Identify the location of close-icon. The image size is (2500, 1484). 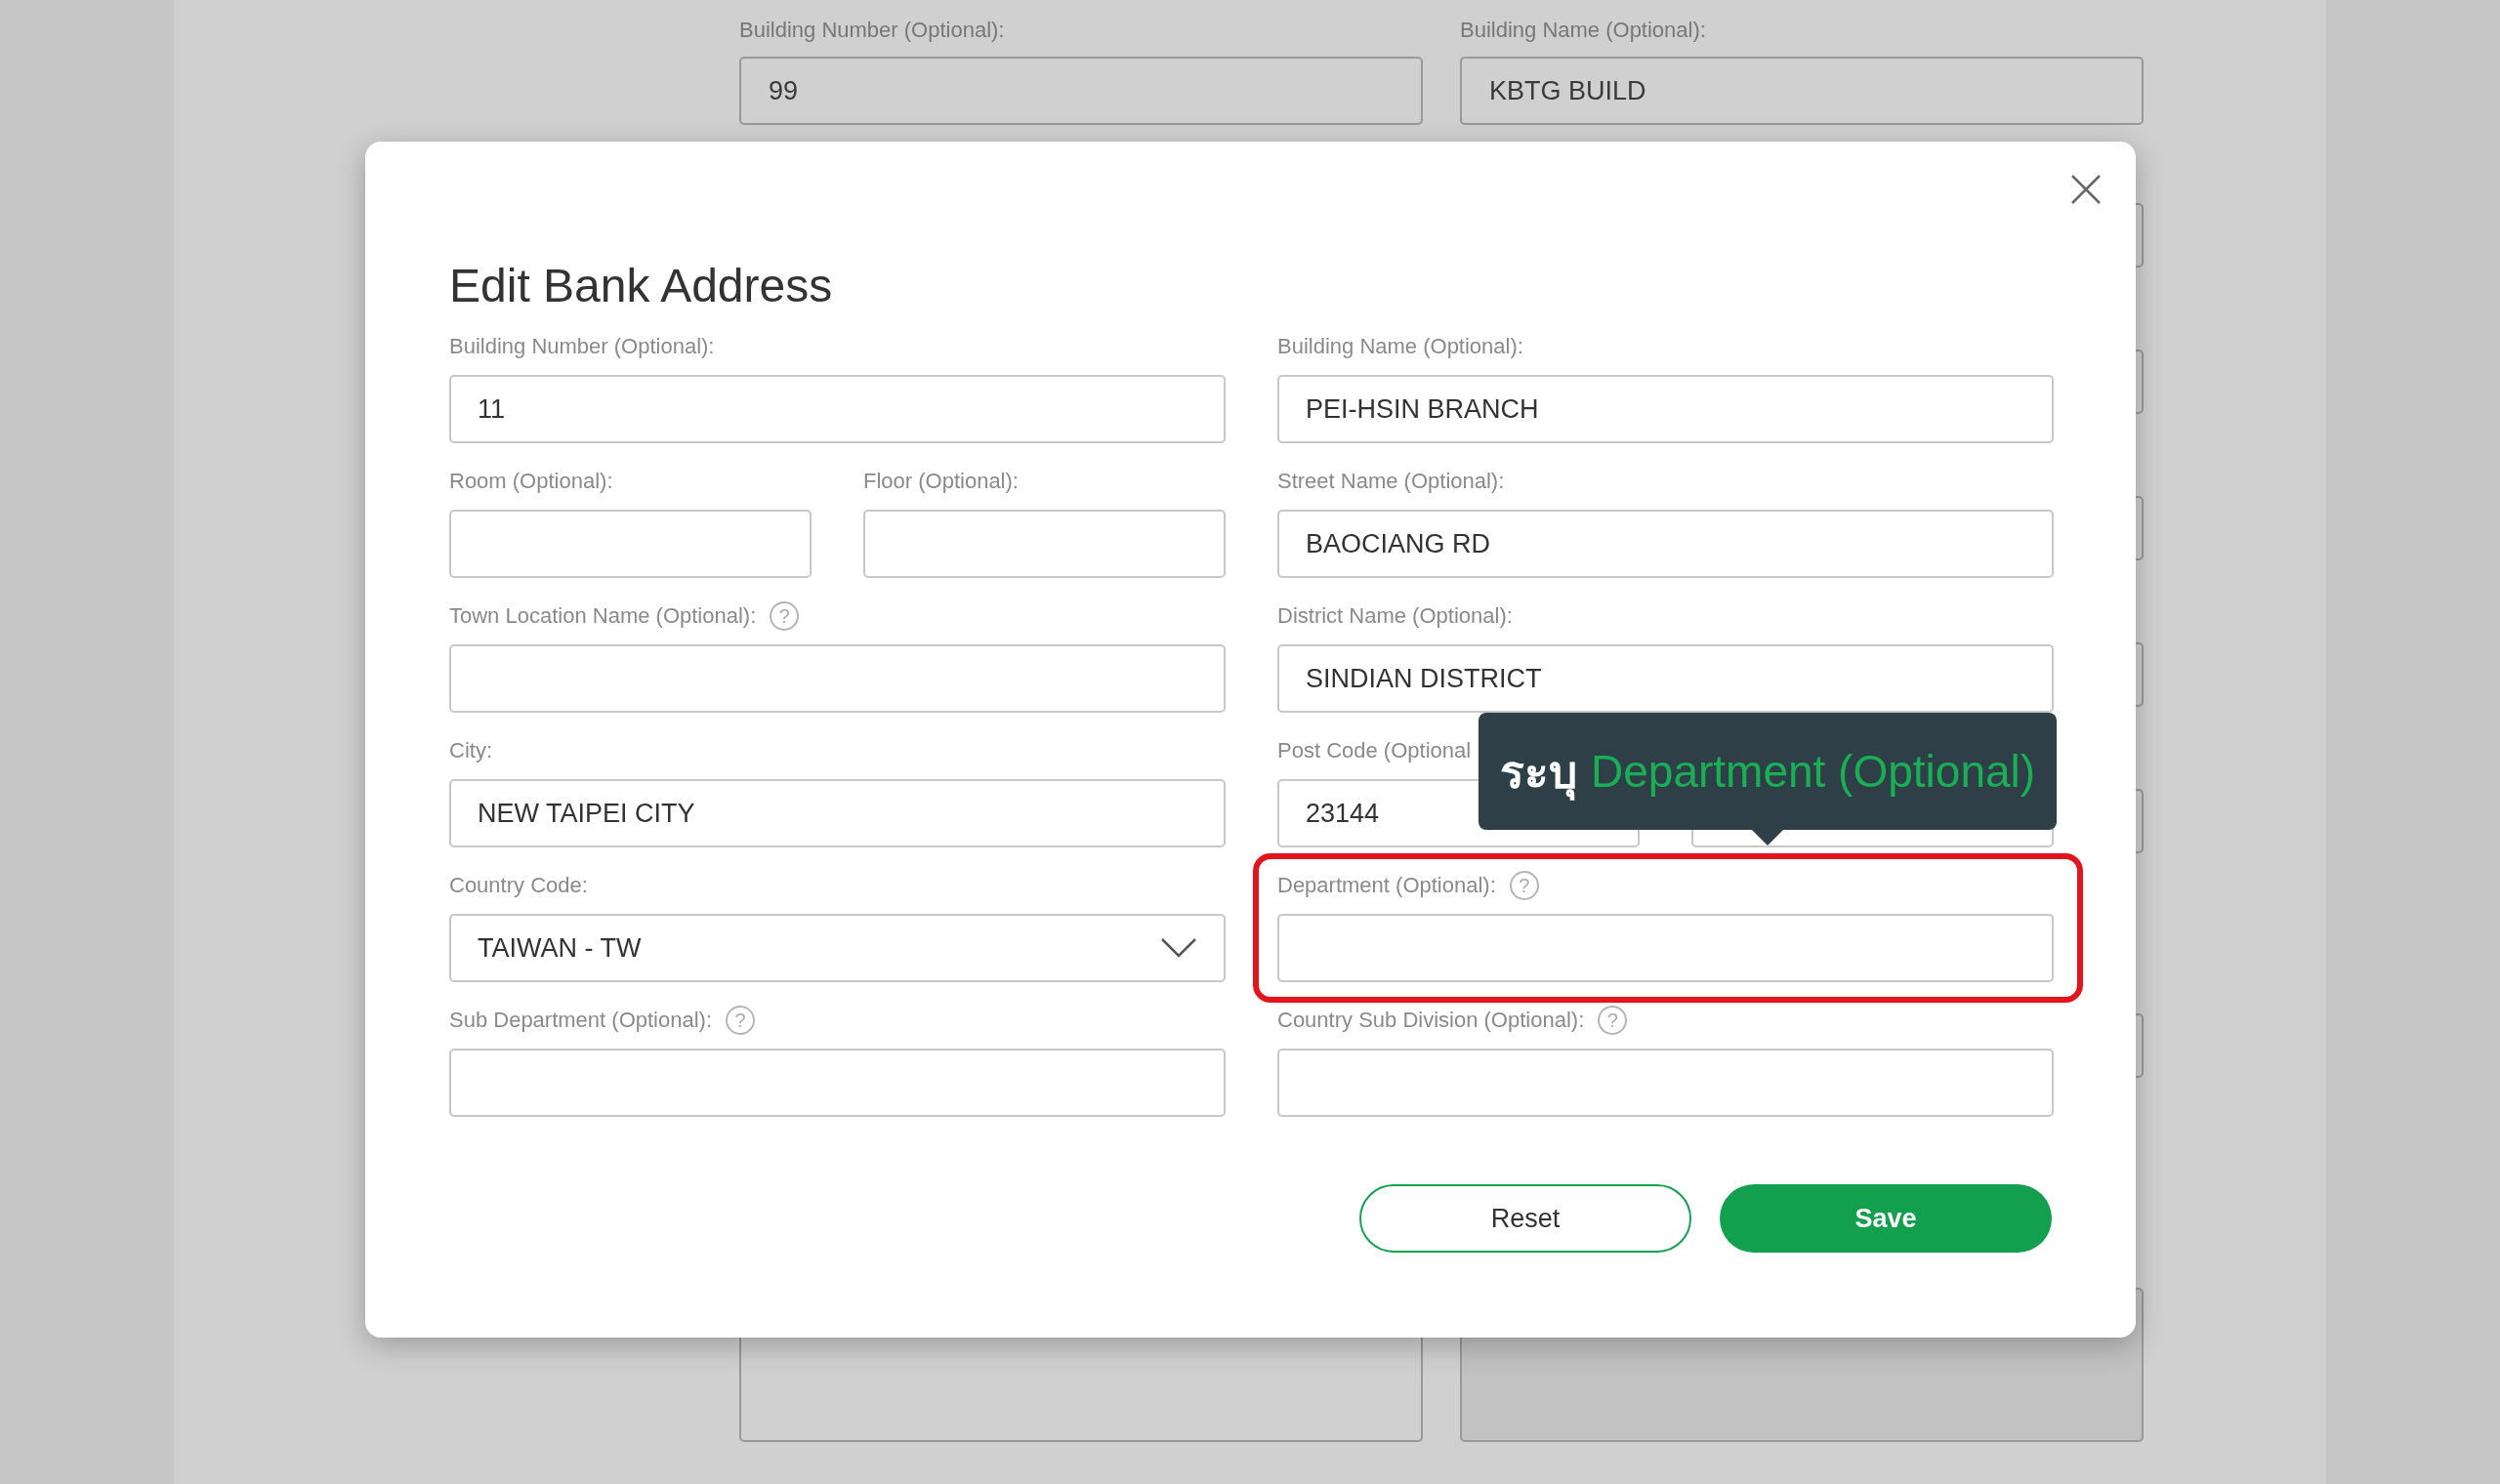
(2086, 190).